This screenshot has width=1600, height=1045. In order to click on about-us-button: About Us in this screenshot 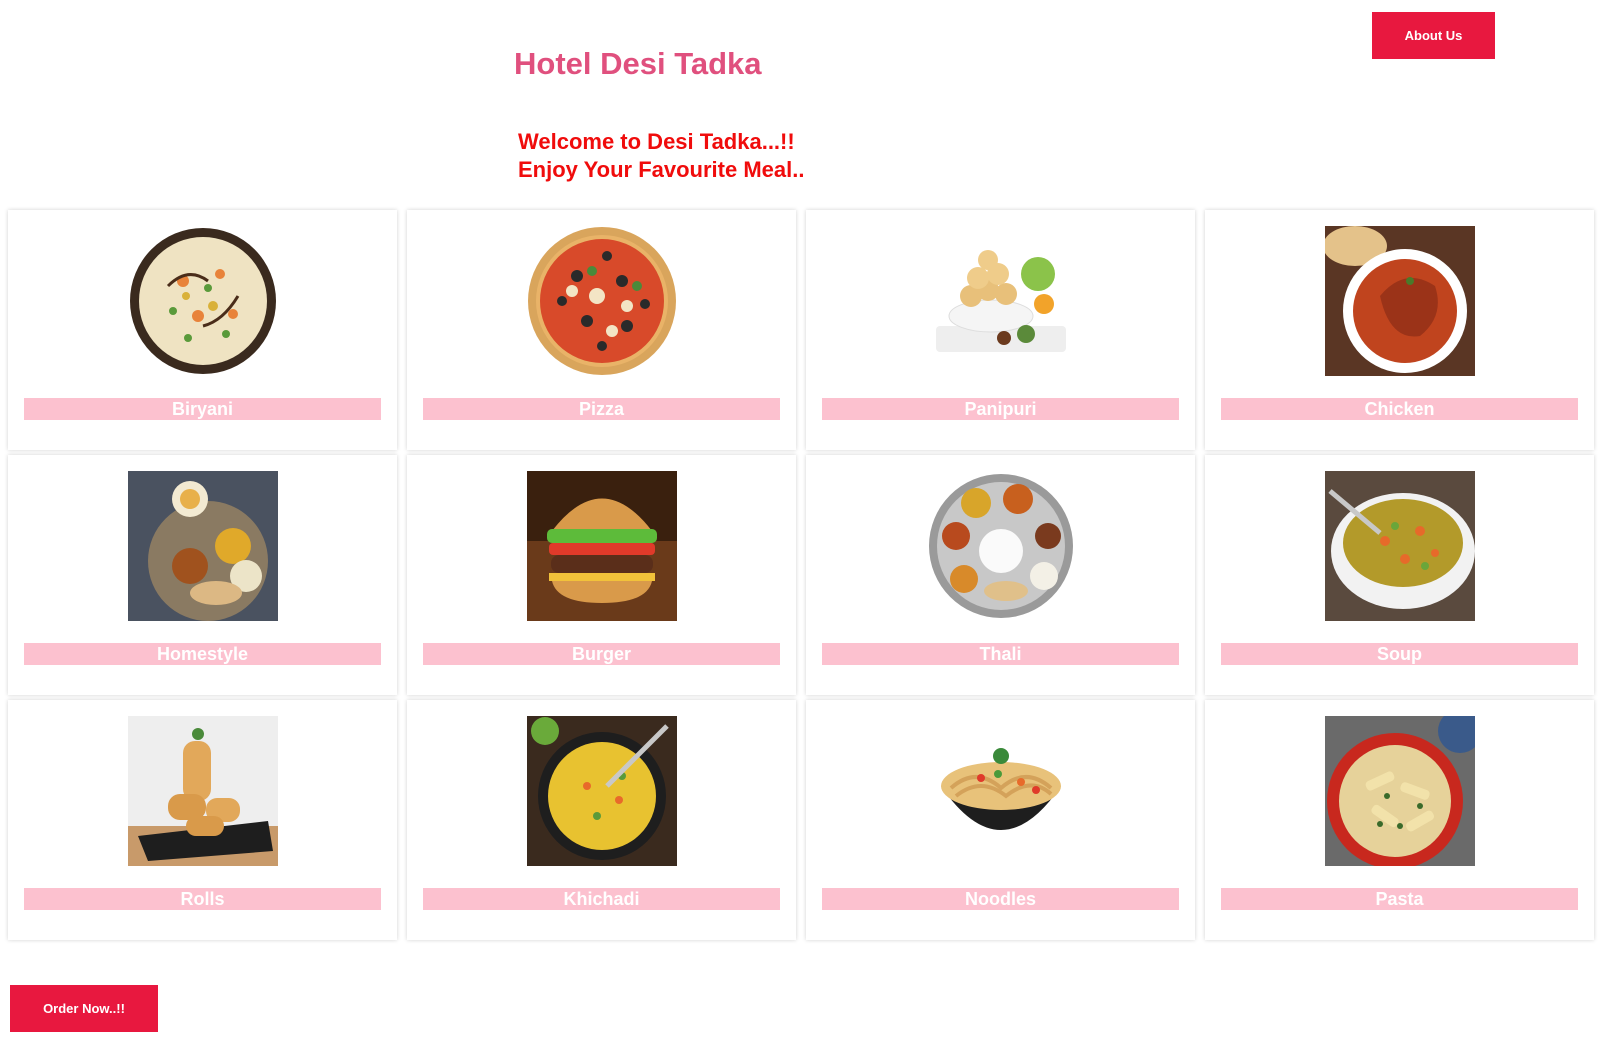, I will do `click(1433, 35)`.